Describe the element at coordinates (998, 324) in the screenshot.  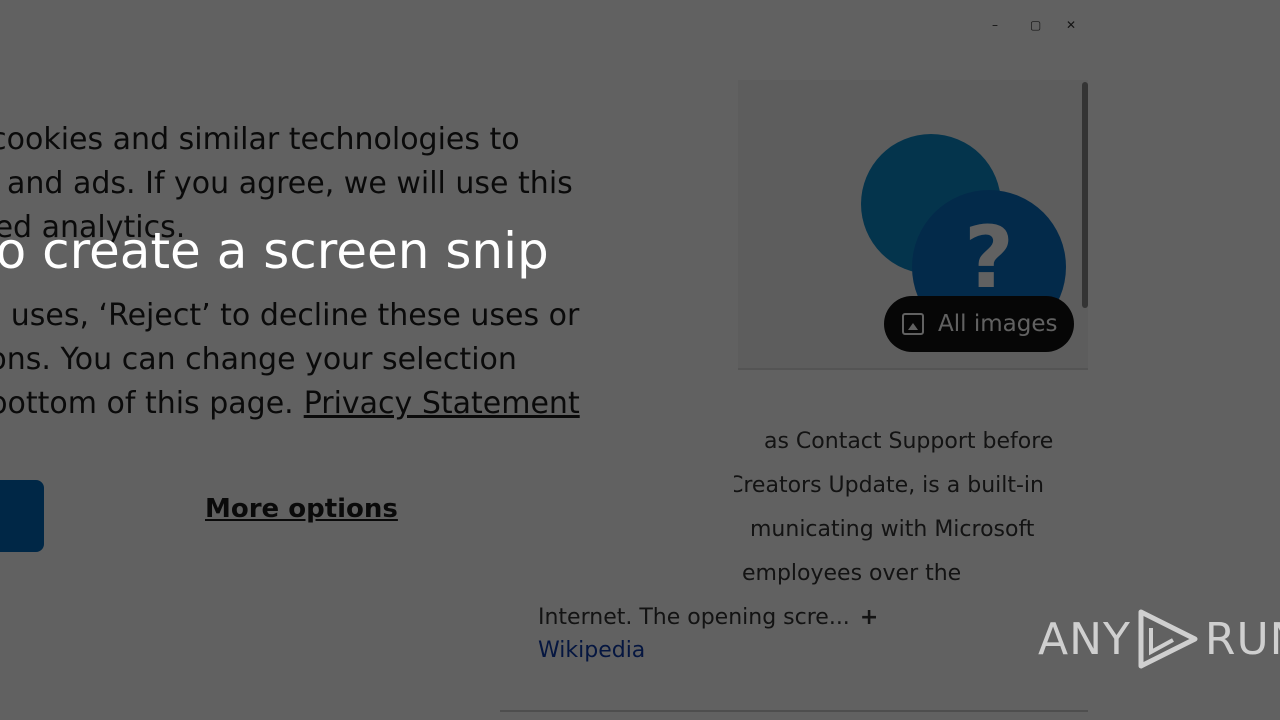
I see `all-images-label: All images` at that location.